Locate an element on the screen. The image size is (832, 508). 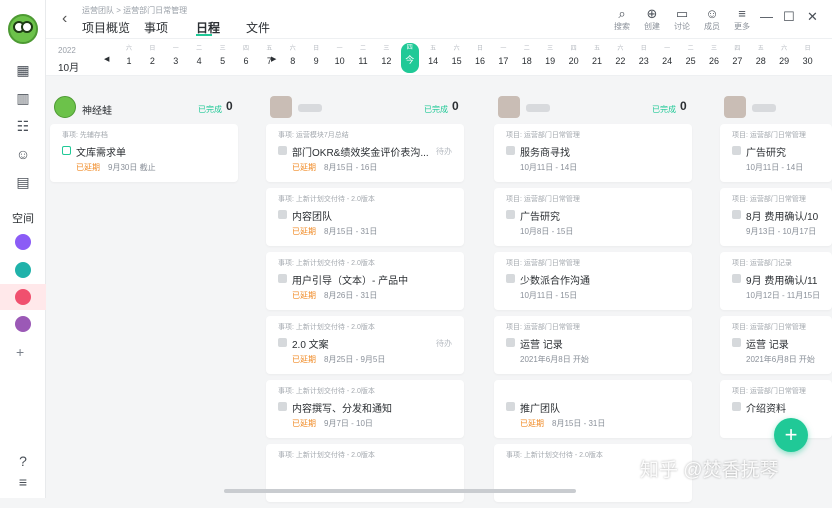
day-18: 二 18 is located at coordinates (527, 56).